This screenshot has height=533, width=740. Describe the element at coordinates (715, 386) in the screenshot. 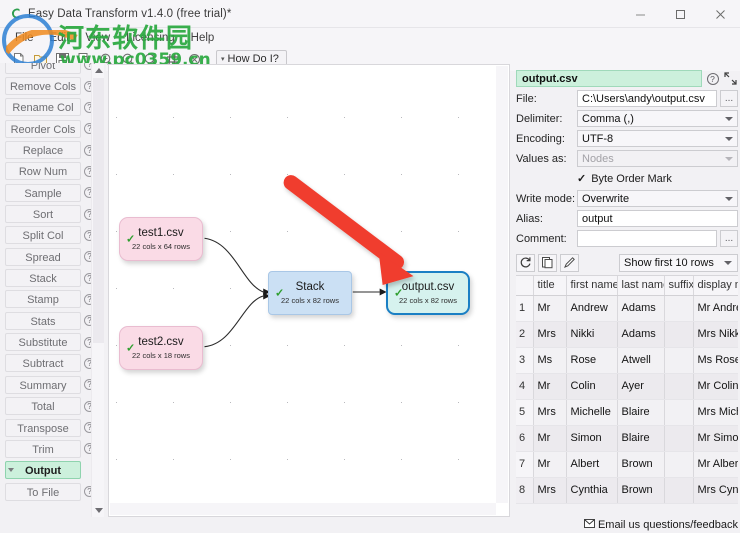

I see `table-cell: Mr Colin` at that location.